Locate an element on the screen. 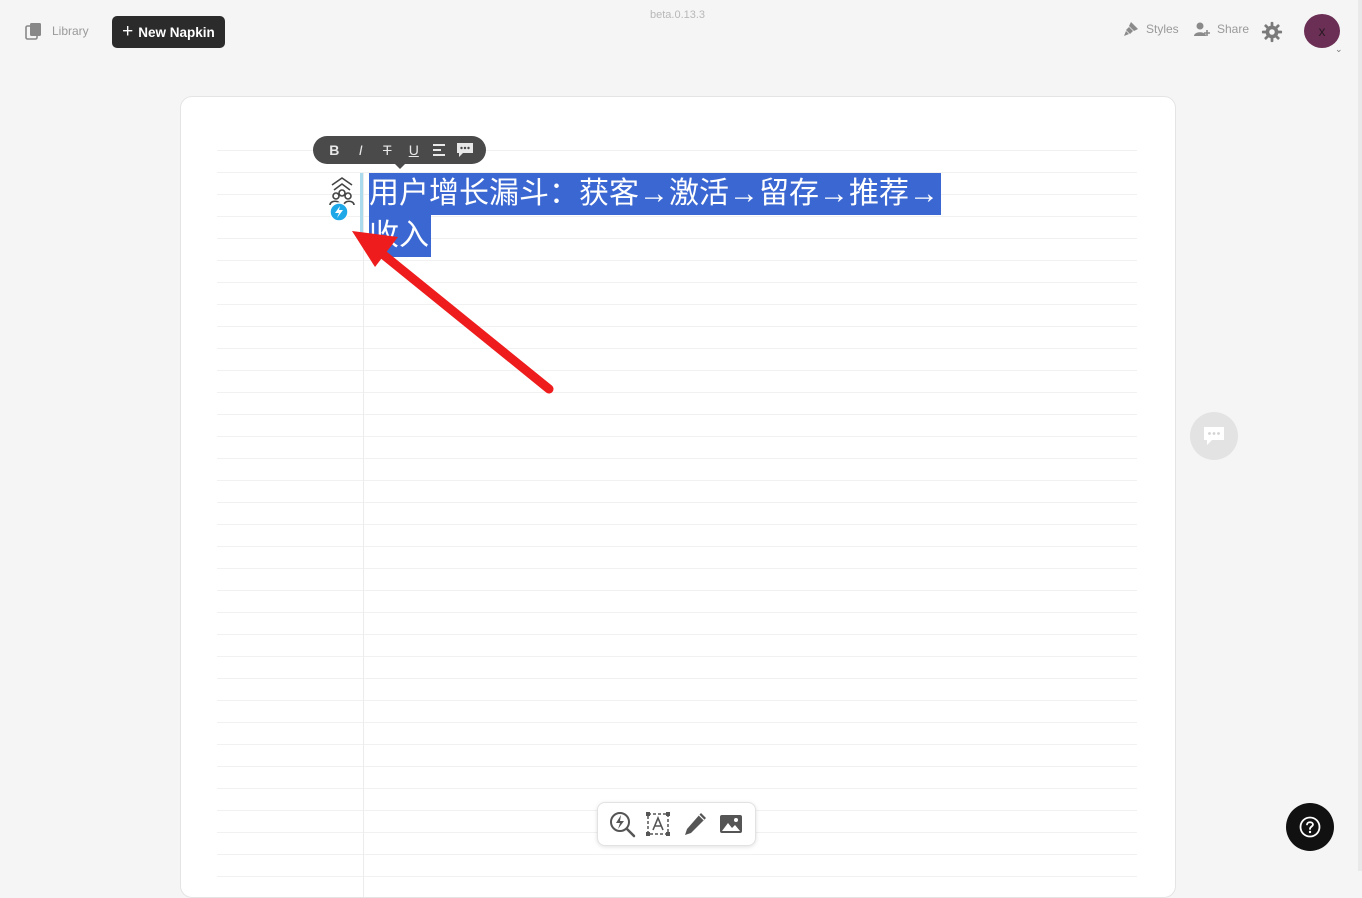  comment-icon is located at coordinates (465, 150).